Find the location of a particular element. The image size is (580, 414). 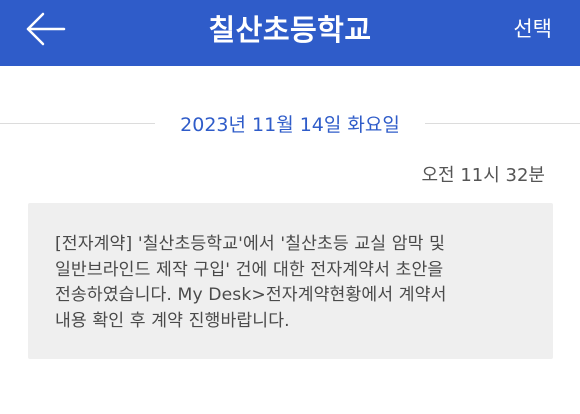

message-line: 일반브라인드 제작 구입' 건에 대한 전자계약서 초안을 is located at coordinates (249, 269).